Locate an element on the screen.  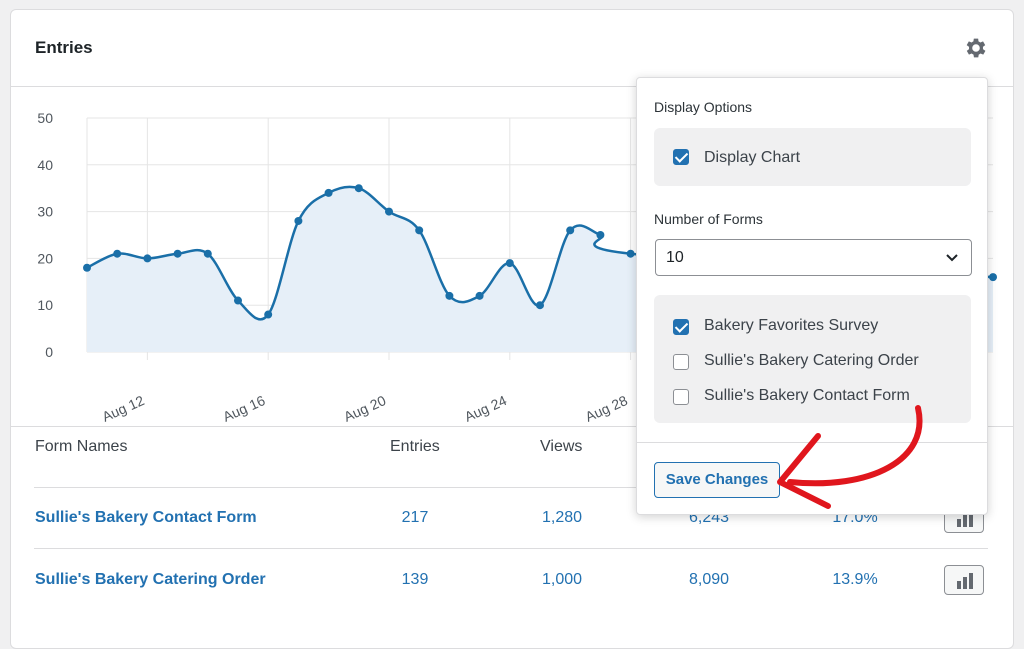
x-tick-label: Aug 20 is located at coordinates (364, 408).